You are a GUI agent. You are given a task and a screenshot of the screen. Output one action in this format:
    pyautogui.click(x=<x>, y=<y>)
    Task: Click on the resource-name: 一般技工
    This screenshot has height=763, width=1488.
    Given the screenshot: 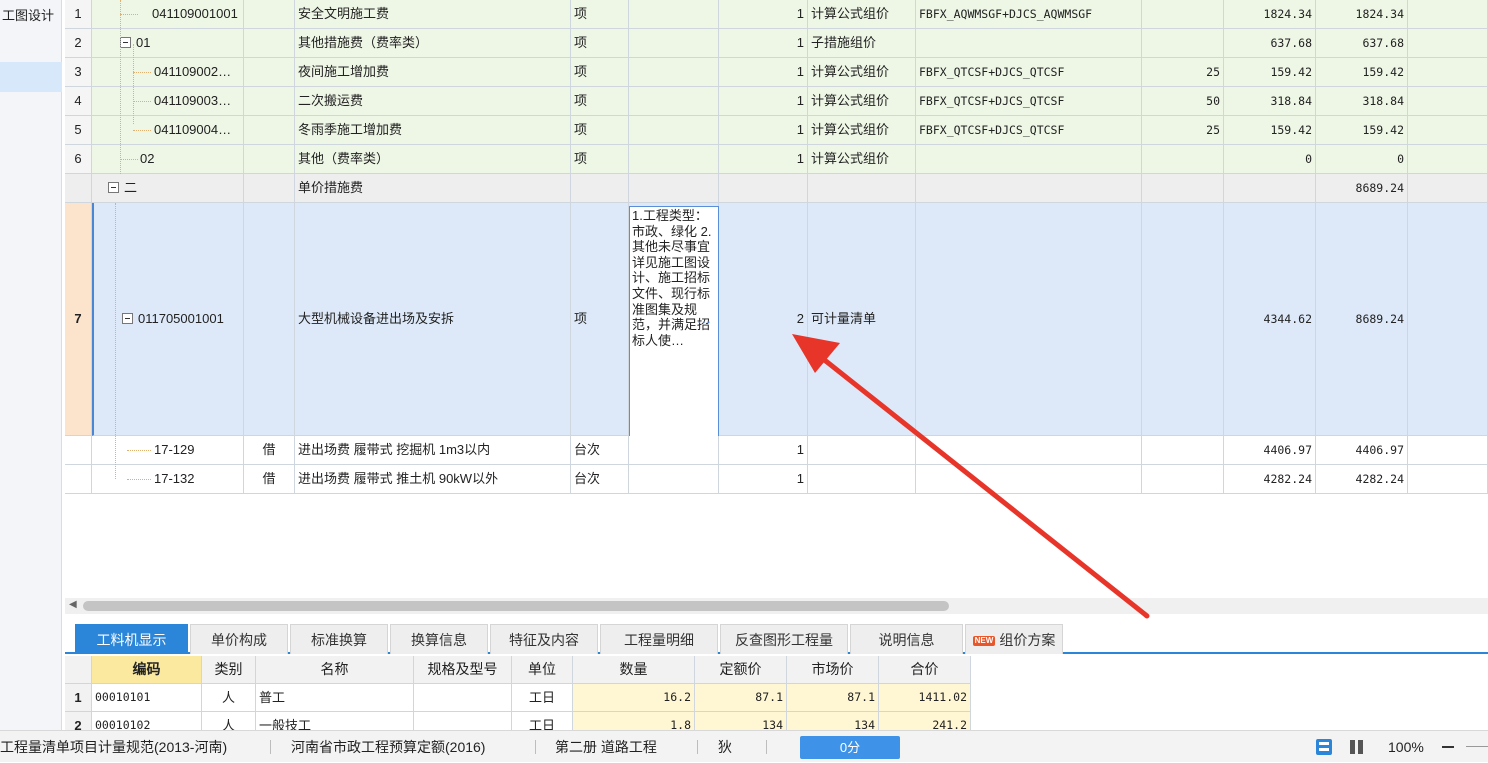 What is the action you would take?
    pyautogui.click(x=335, y=721)
    